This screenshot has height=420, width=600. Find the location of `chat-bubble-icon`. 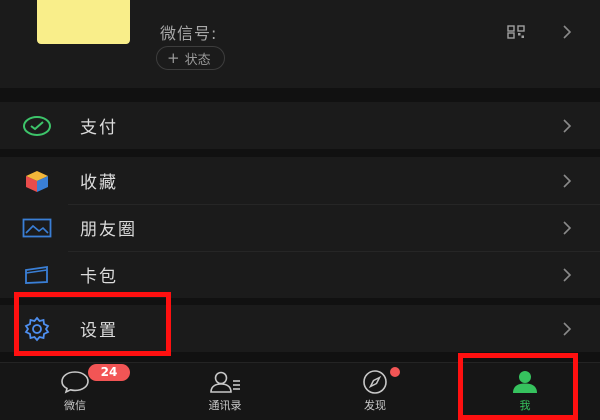

chat-bubble-icon is located at coordinates (75, 382).